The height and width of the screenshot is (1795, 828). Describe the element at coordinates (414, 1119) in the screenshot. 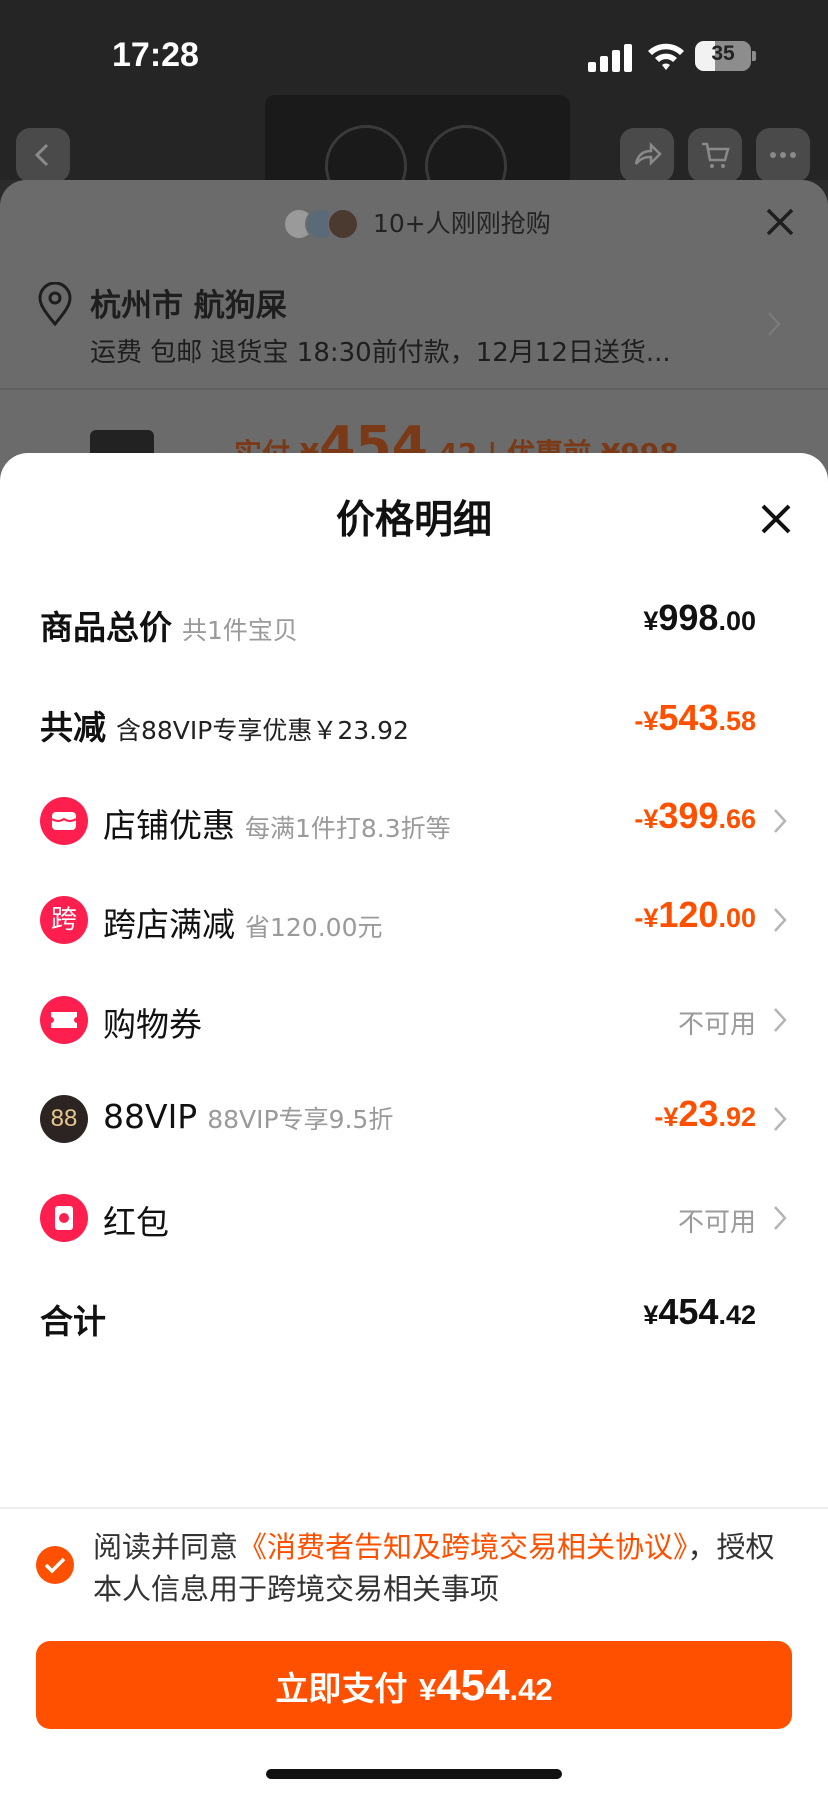

I see `row-88vip: 88 88VIP 88VIP专享9.5折 -¥23.92` at that location.